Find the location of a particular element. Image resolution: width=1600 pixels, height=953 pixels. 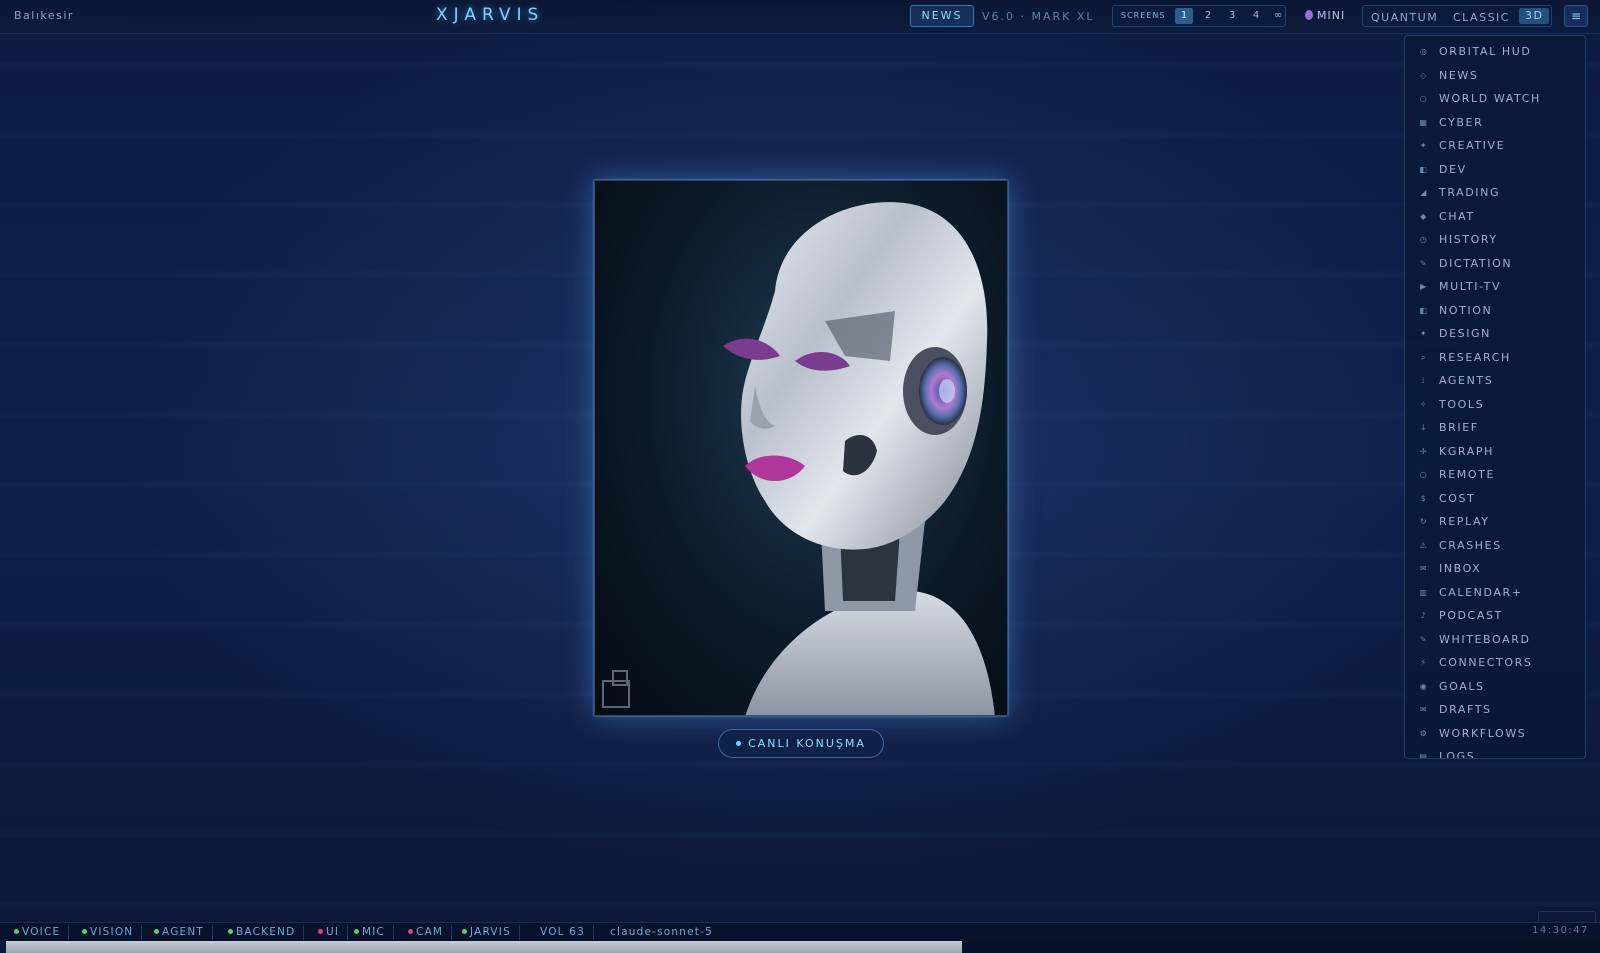

sidemenu-item-label: TRADING is located at coordinates (1470, 192).